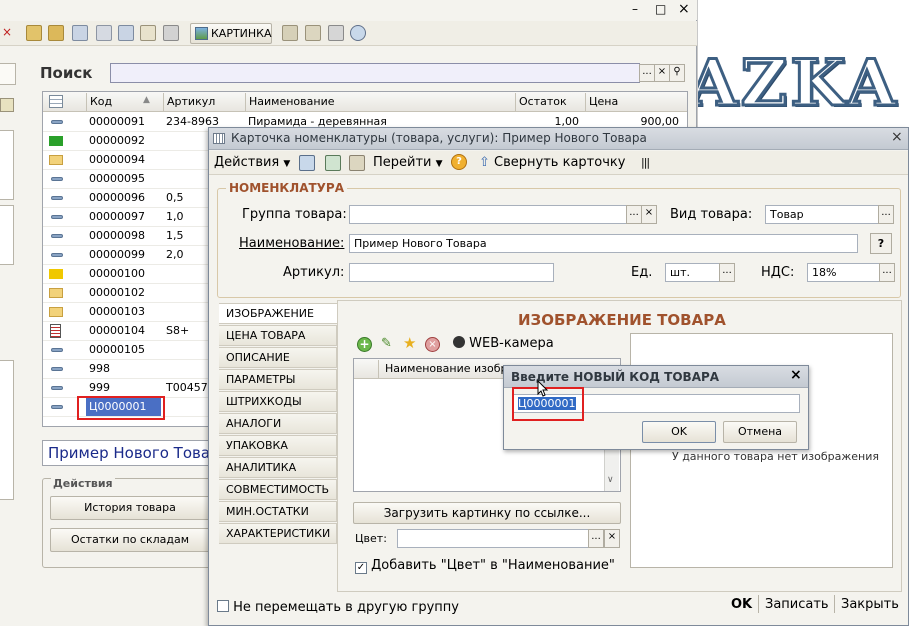 Image resolution: width=909 pixels, height=626 pixels. I want to click on filter-settings-icon, so click(126, 33).